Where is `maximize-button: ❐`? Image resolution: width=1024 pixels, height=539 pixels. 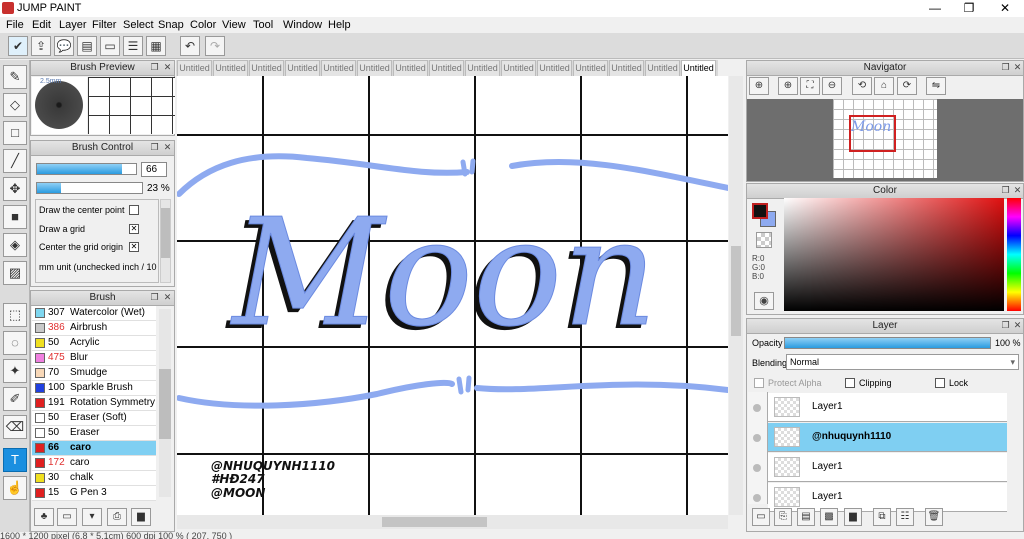
maximize-button: ❐ is located at coordinates (969, 8).